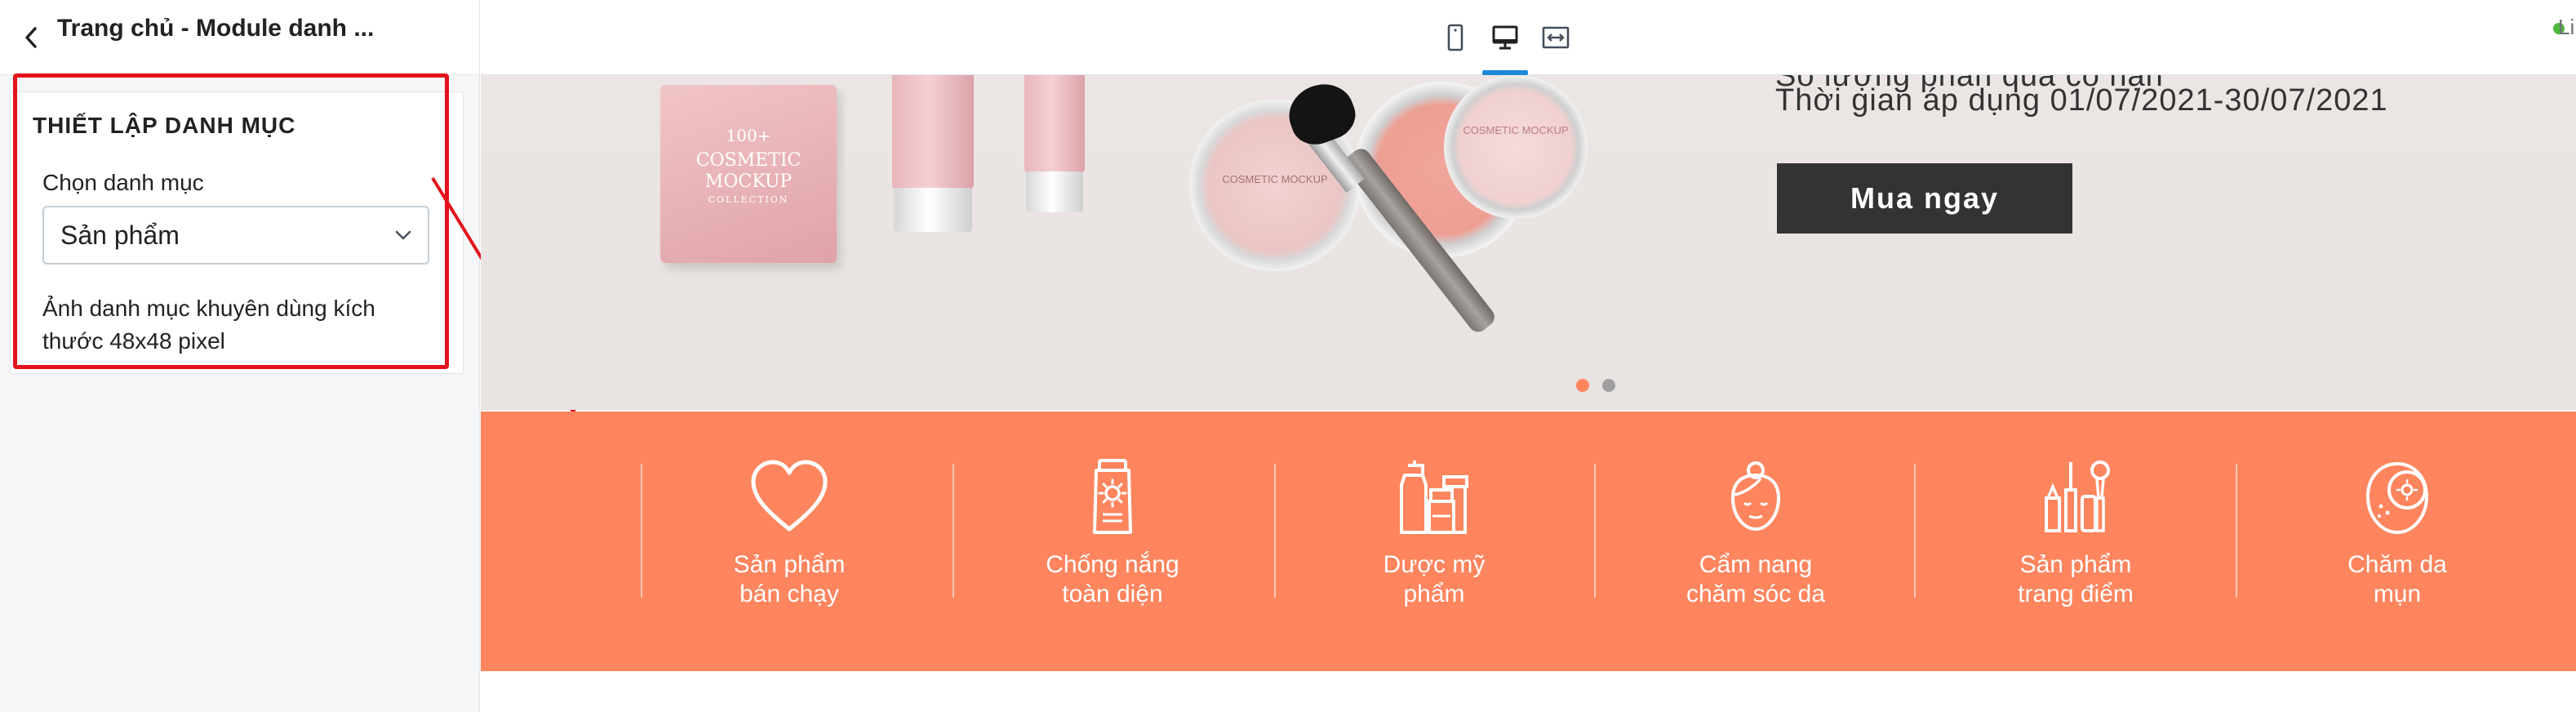 The image size is (2576, 712). Describe the element at coordinates (1112, 539) in the screenshot. I see `category-item-chong-nang: Chống nắng toàn diện` at that location.